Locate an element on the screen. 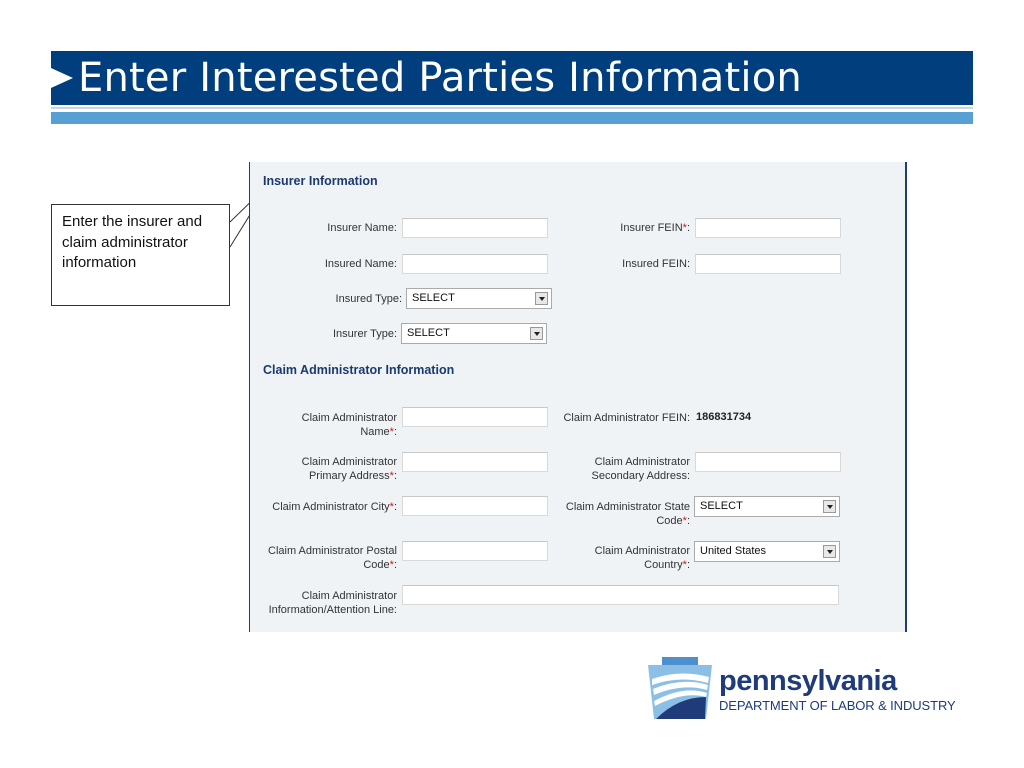  claim-admin-country-label: Claim Administrator Country*: is located at coordinates (642, 558).